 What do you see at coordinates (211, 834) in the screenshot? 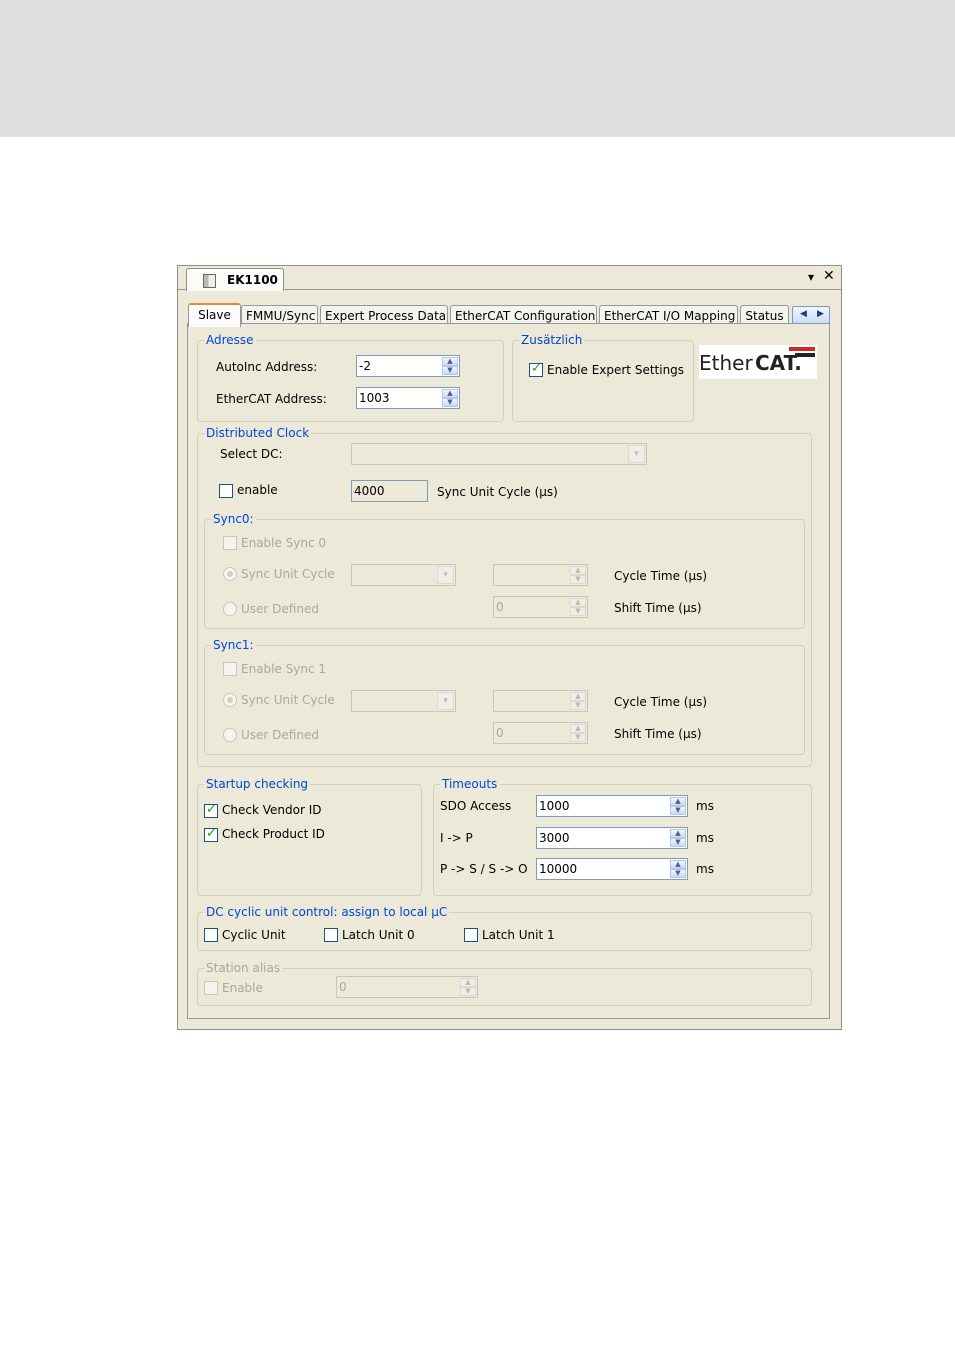
I see `check-product-id-checkbox: ✓` at bounding box center [211, 834].